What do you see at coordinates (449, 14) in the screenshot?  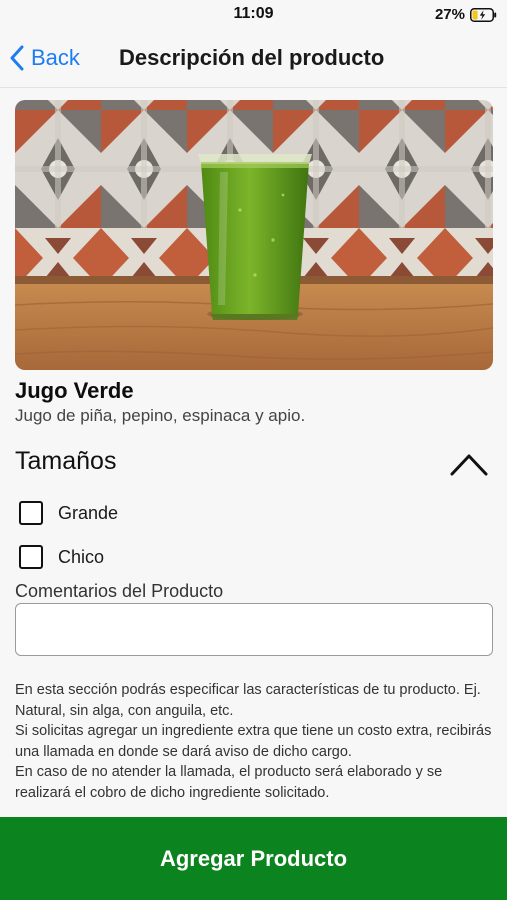 I see `battery-percentage: 27%` at bounding box center [449, 14].